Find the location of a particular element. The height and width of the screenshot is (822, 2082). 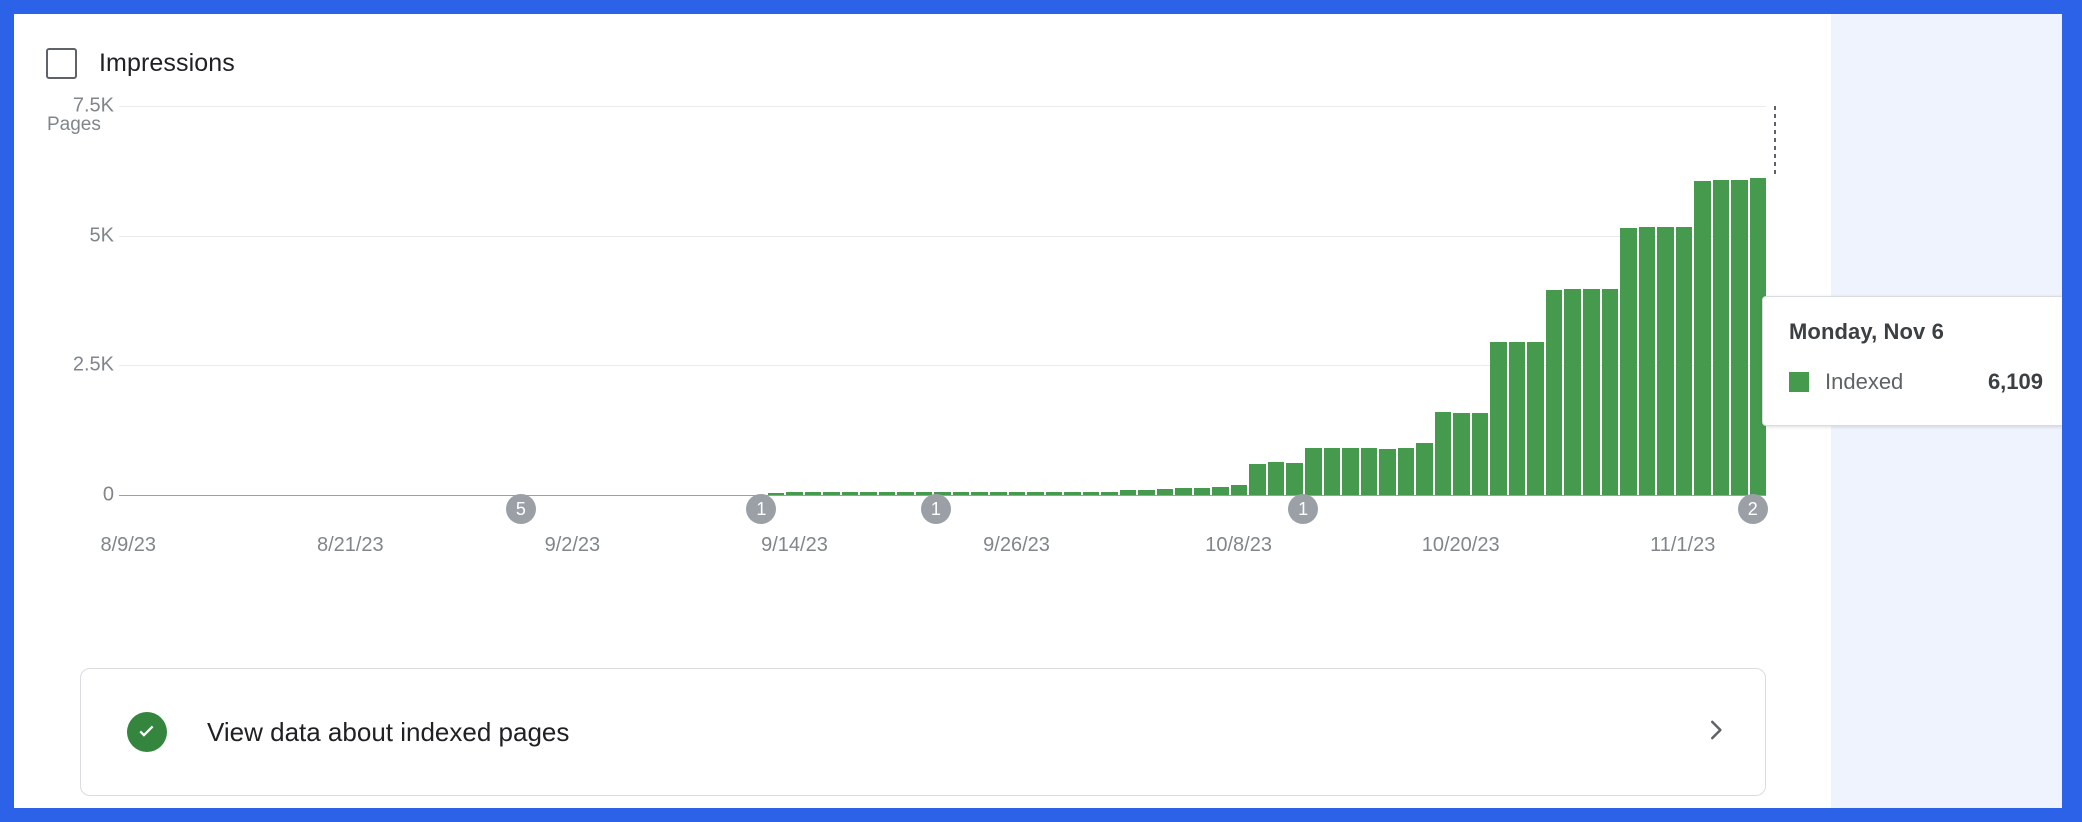

x-axis-tick-label: 8/21/23 is located at coordinates (350, 545).